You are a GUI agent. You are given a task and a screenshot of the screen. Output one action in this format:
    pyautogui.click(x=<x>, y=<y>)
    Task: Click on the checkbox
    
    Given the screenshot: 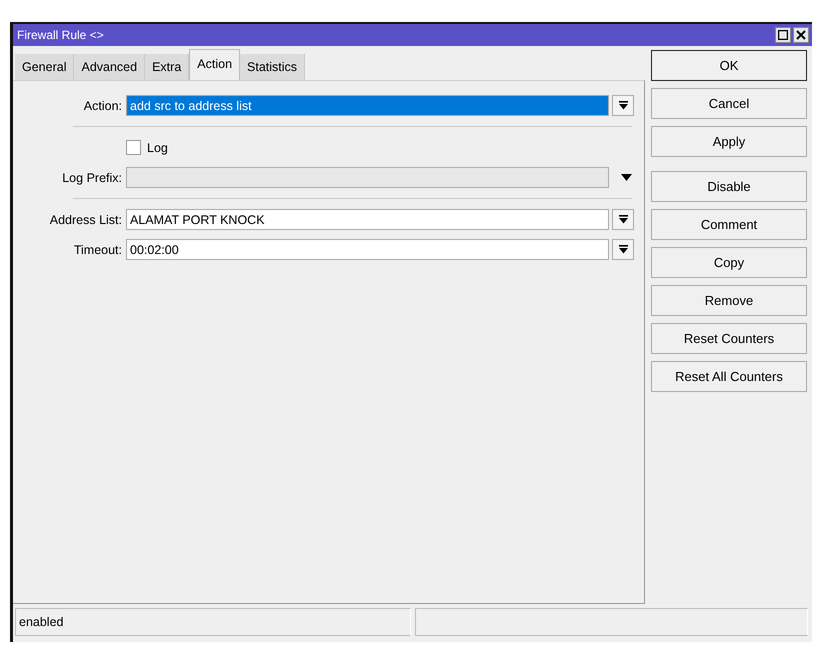 What is the action you would take?
    pyautogui.click(x=133, y=147)
    